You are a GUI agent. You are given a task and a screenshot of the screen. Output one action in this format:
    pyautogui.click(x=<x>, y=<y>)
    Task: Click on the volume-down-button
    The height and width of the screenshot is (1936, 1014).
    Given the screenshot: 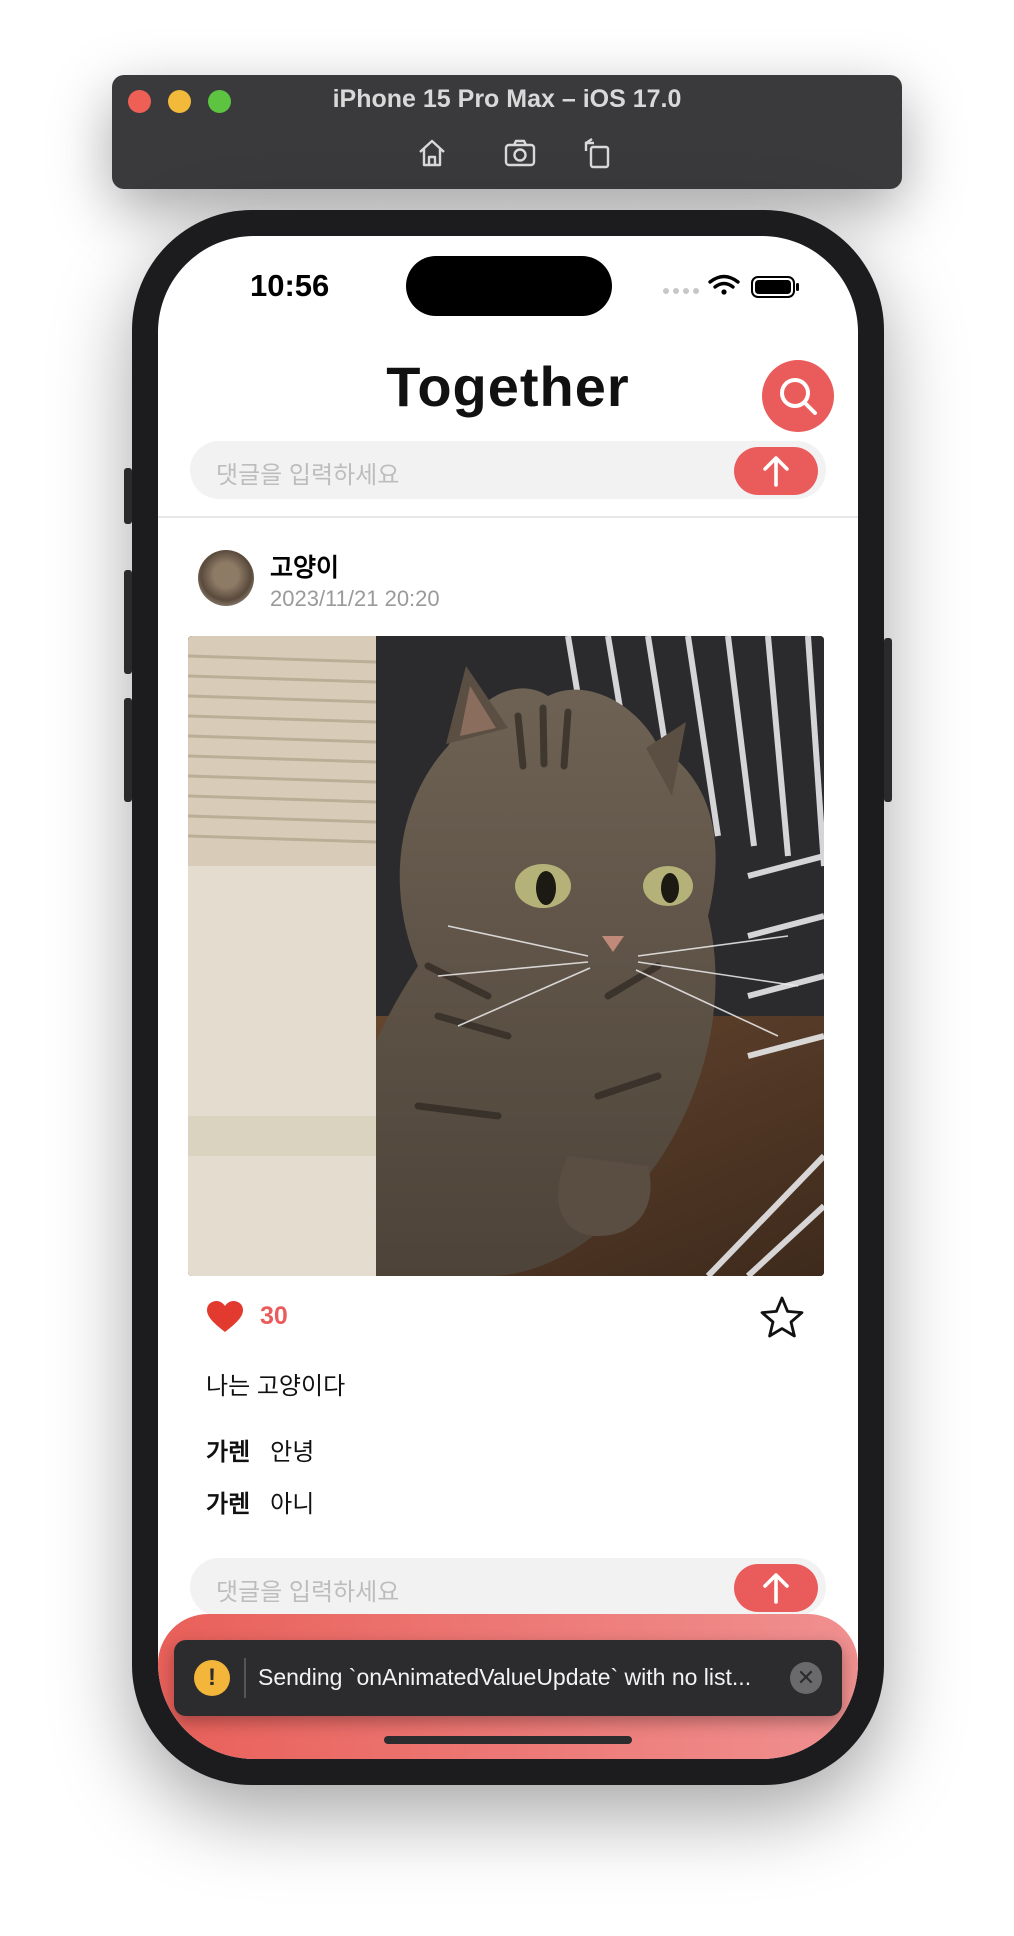 What is the action you would take?
    pyautogui.click(x=128, y=750)
    